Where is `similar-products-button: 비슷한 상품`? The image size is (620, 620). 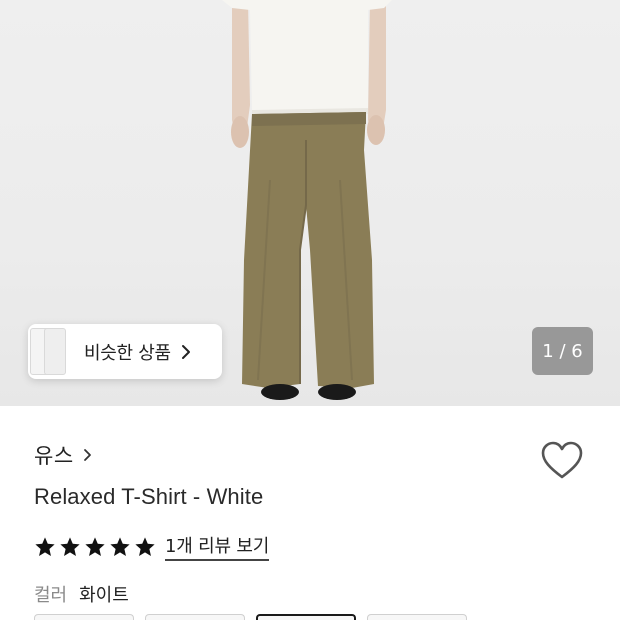 similar-products-button: 비슷한 상품 is located at coordinates (125, 351).